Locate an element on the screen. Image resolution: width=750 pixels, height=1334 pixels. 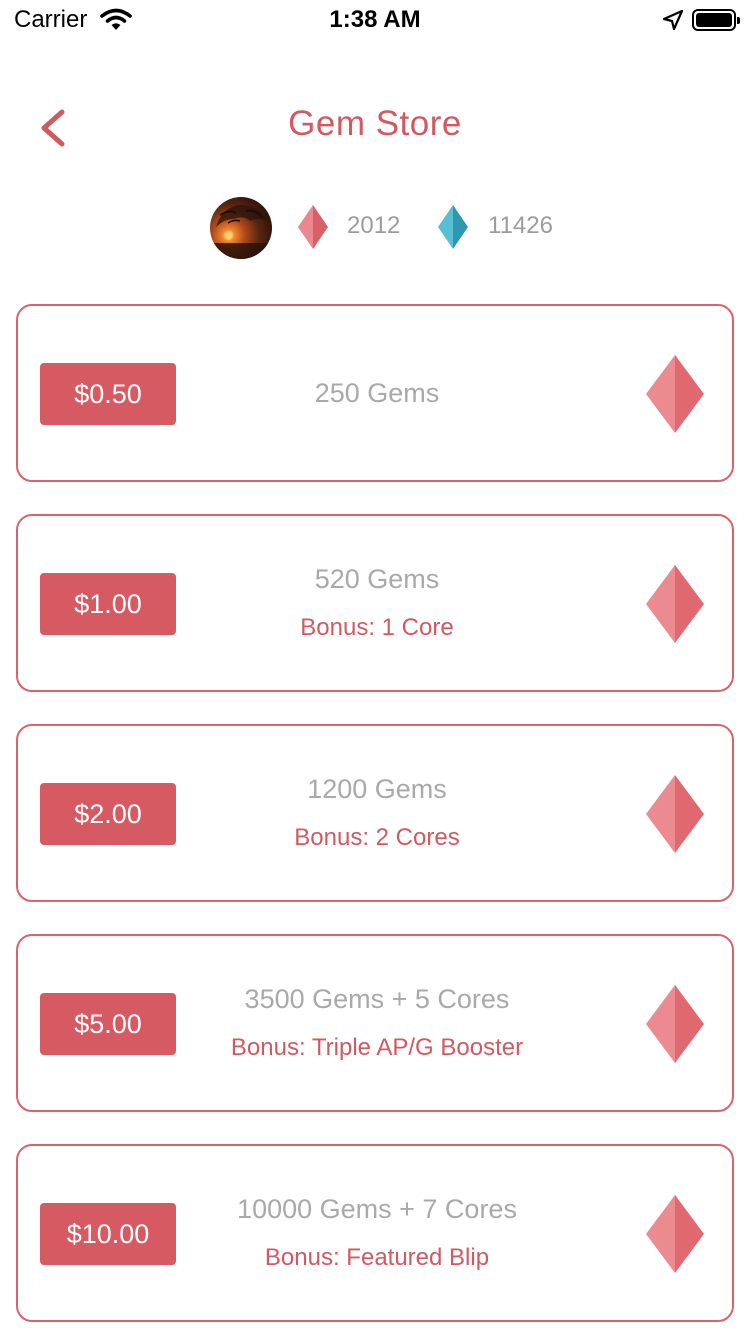
red-gem-icon is located at coordinates (313, 229).